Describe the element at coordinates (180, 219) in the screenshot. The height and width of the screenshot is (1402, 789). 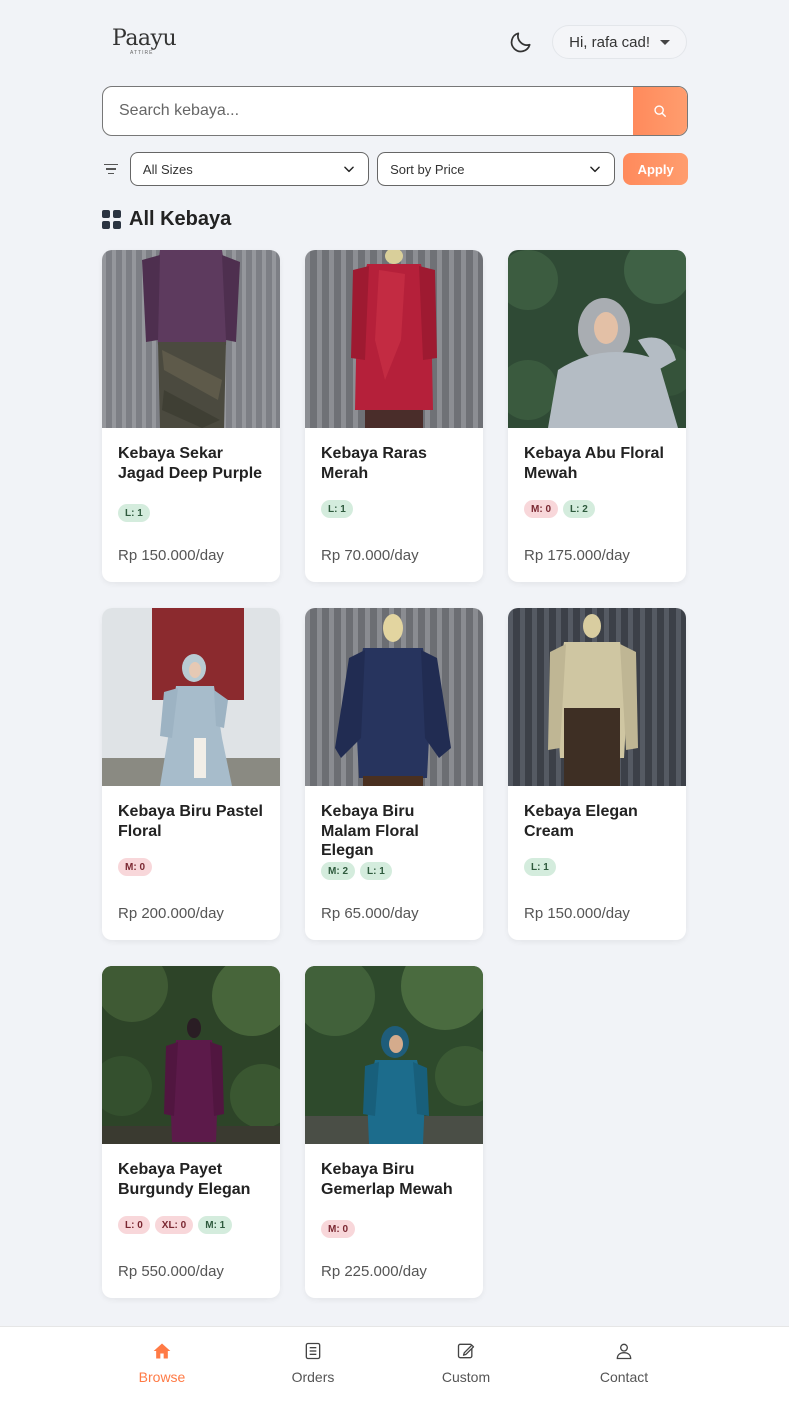
I see `section-title: All Kebaya` at that location.